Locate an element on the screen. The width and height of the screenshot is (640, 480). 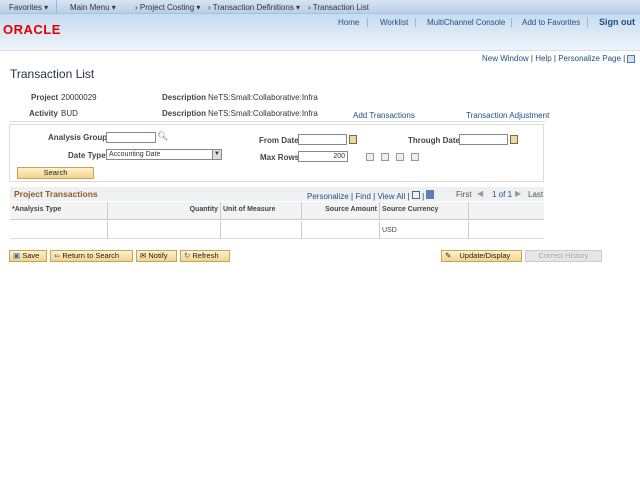
page-info: 1 of 1 is located at coordinates (502, 194).